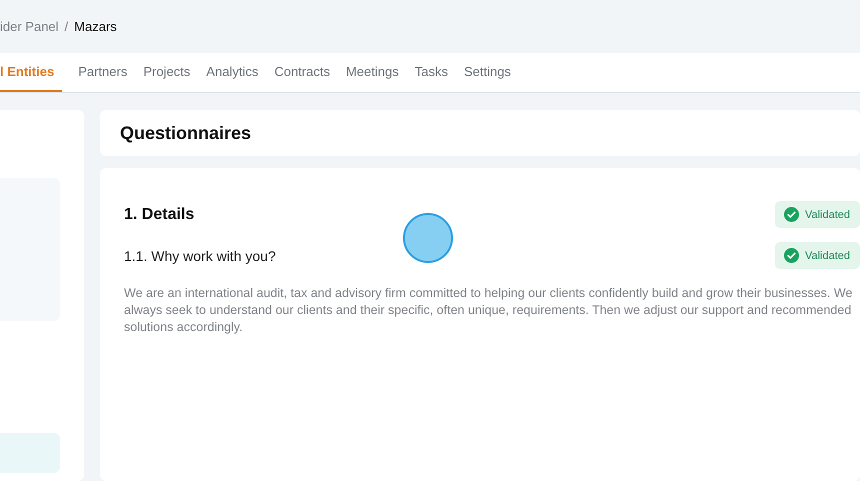  What do you see at coordinates (431, 72) in the screenshot?
I see `nav-tab: Tasks` at bounding box center [431, 72].